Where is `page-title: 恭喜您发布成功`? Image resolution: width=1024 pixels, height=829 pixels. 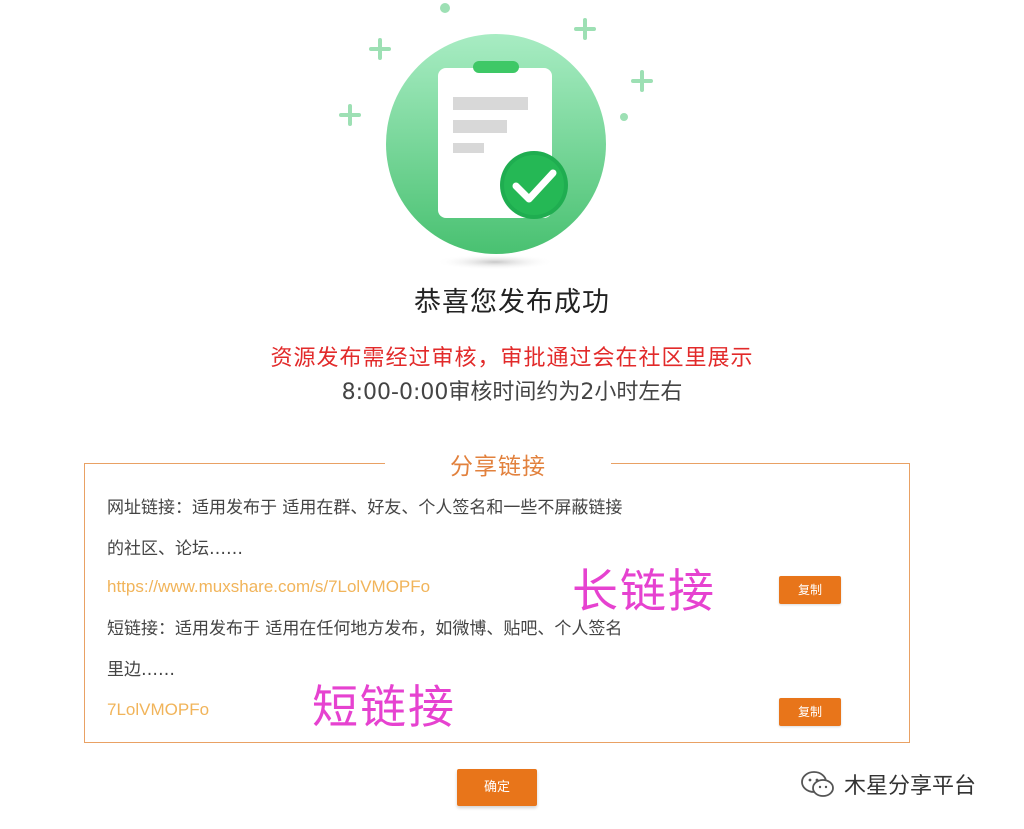
page-title: 恭喜您发布成功 is located at coordinates (512, 302).